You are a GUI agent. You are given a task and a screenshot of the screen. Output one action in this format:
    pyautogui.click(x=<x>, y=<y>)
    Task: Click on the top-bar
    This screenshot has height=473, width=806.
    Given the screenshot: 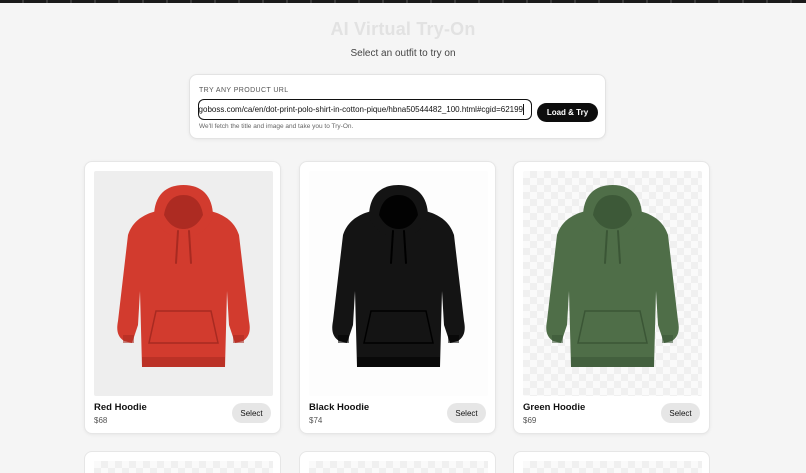 What is the action you would take?
    pyautogui.click(x=403, y=1)
    